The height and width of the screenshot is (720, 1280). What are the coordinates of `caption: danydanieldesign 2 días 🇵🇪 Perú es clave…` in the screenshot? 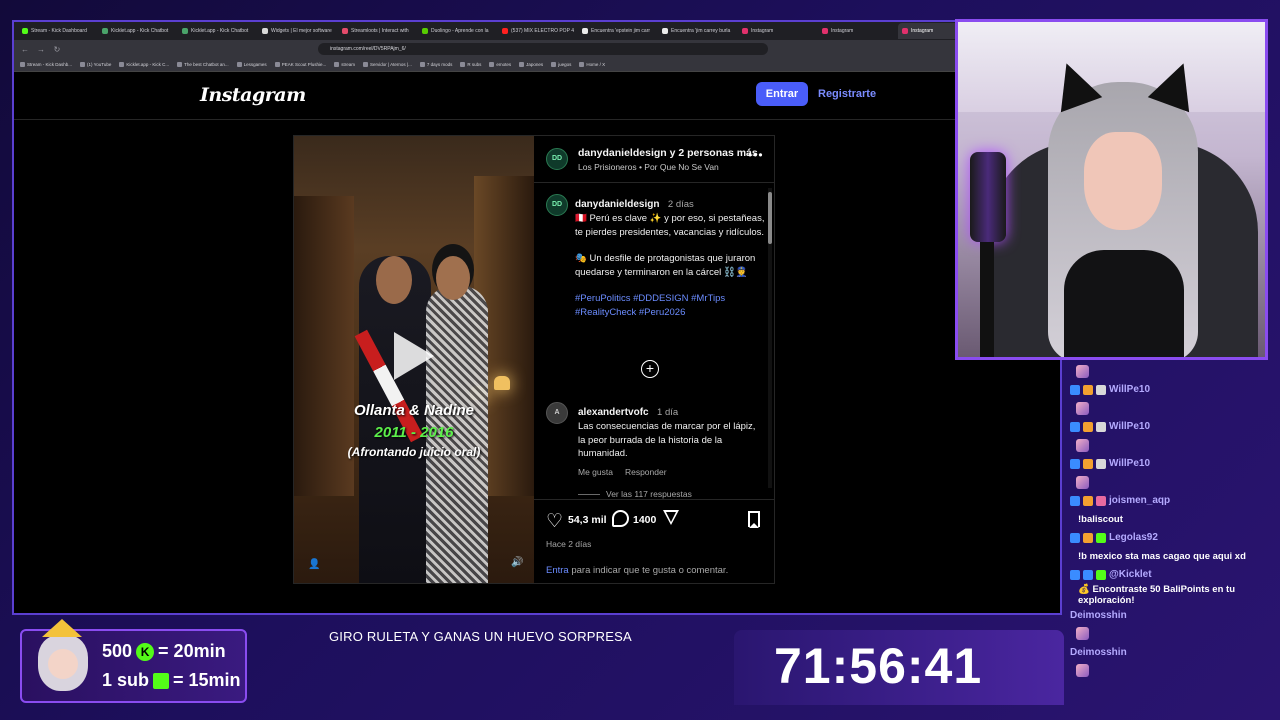 It's located at (670, 256).